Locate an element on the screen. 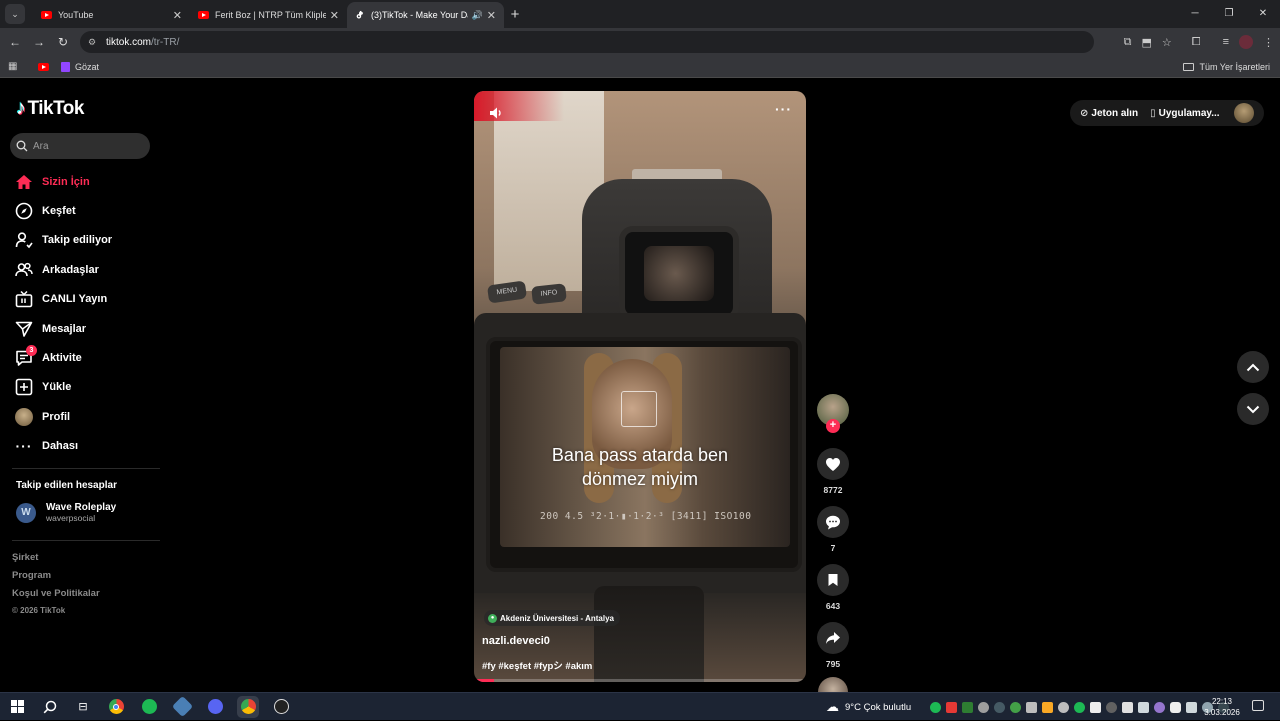 This screenshot has width=1280, height=721. next-video-button is located at coordinates (1253, 409).